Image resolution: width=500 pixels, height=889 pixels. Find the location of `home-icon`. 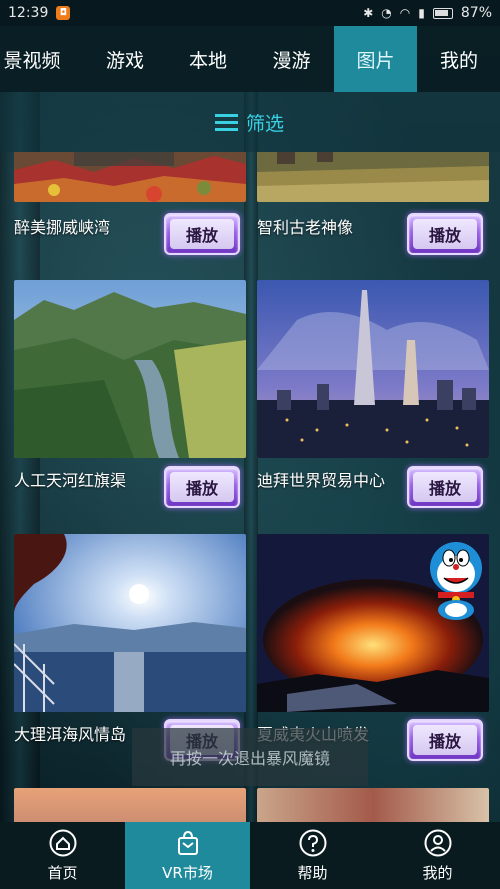

home-icon is located at coordinates (63, 843).